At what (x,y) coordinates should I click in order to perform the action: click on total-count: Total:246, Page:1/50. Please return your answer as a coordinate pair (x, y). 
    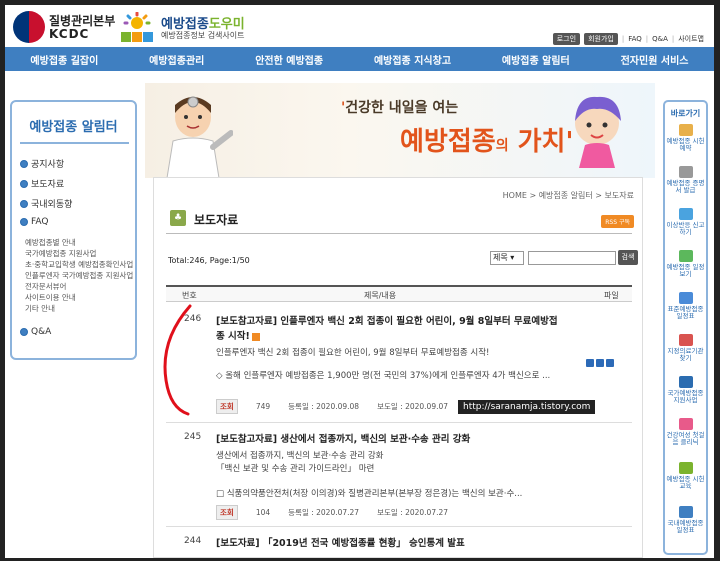
    Looking at the image, I should click on (209, 260).